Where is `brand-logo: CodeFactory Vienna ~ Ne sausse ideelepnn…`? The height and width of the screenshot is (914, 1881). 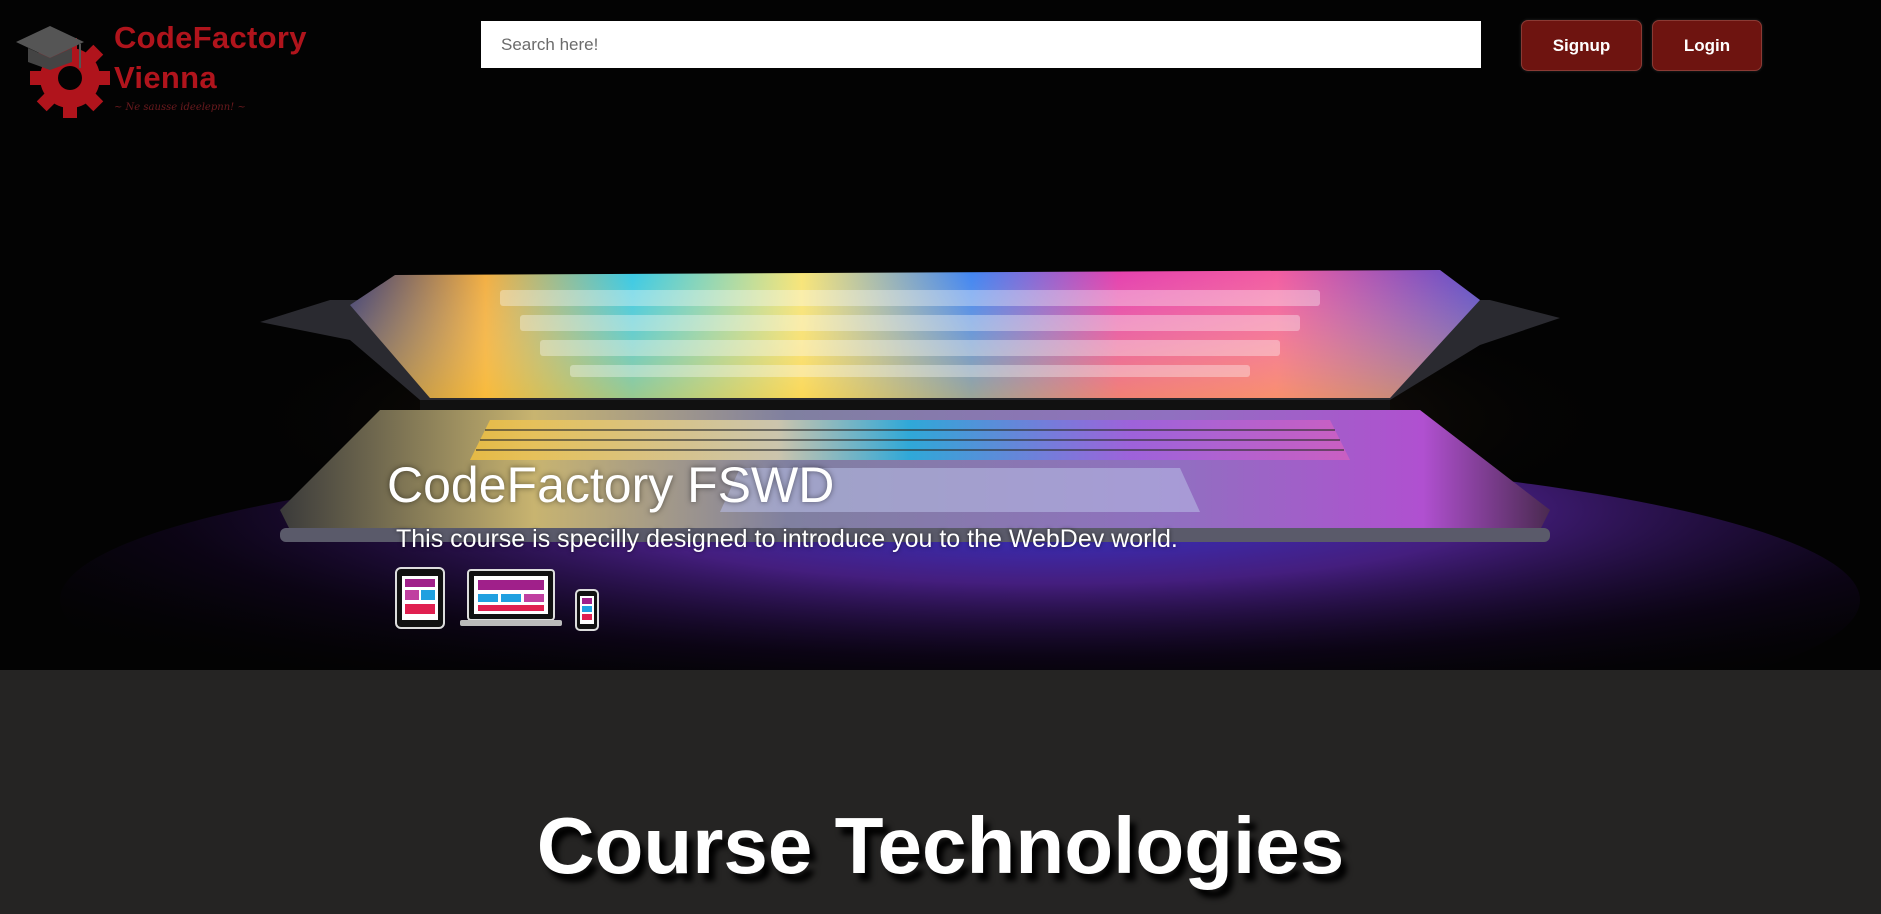 brand-logo: CodeFactory Vienna ~ Ne sausse ideelepnn… is located at coordinates (164, 68).